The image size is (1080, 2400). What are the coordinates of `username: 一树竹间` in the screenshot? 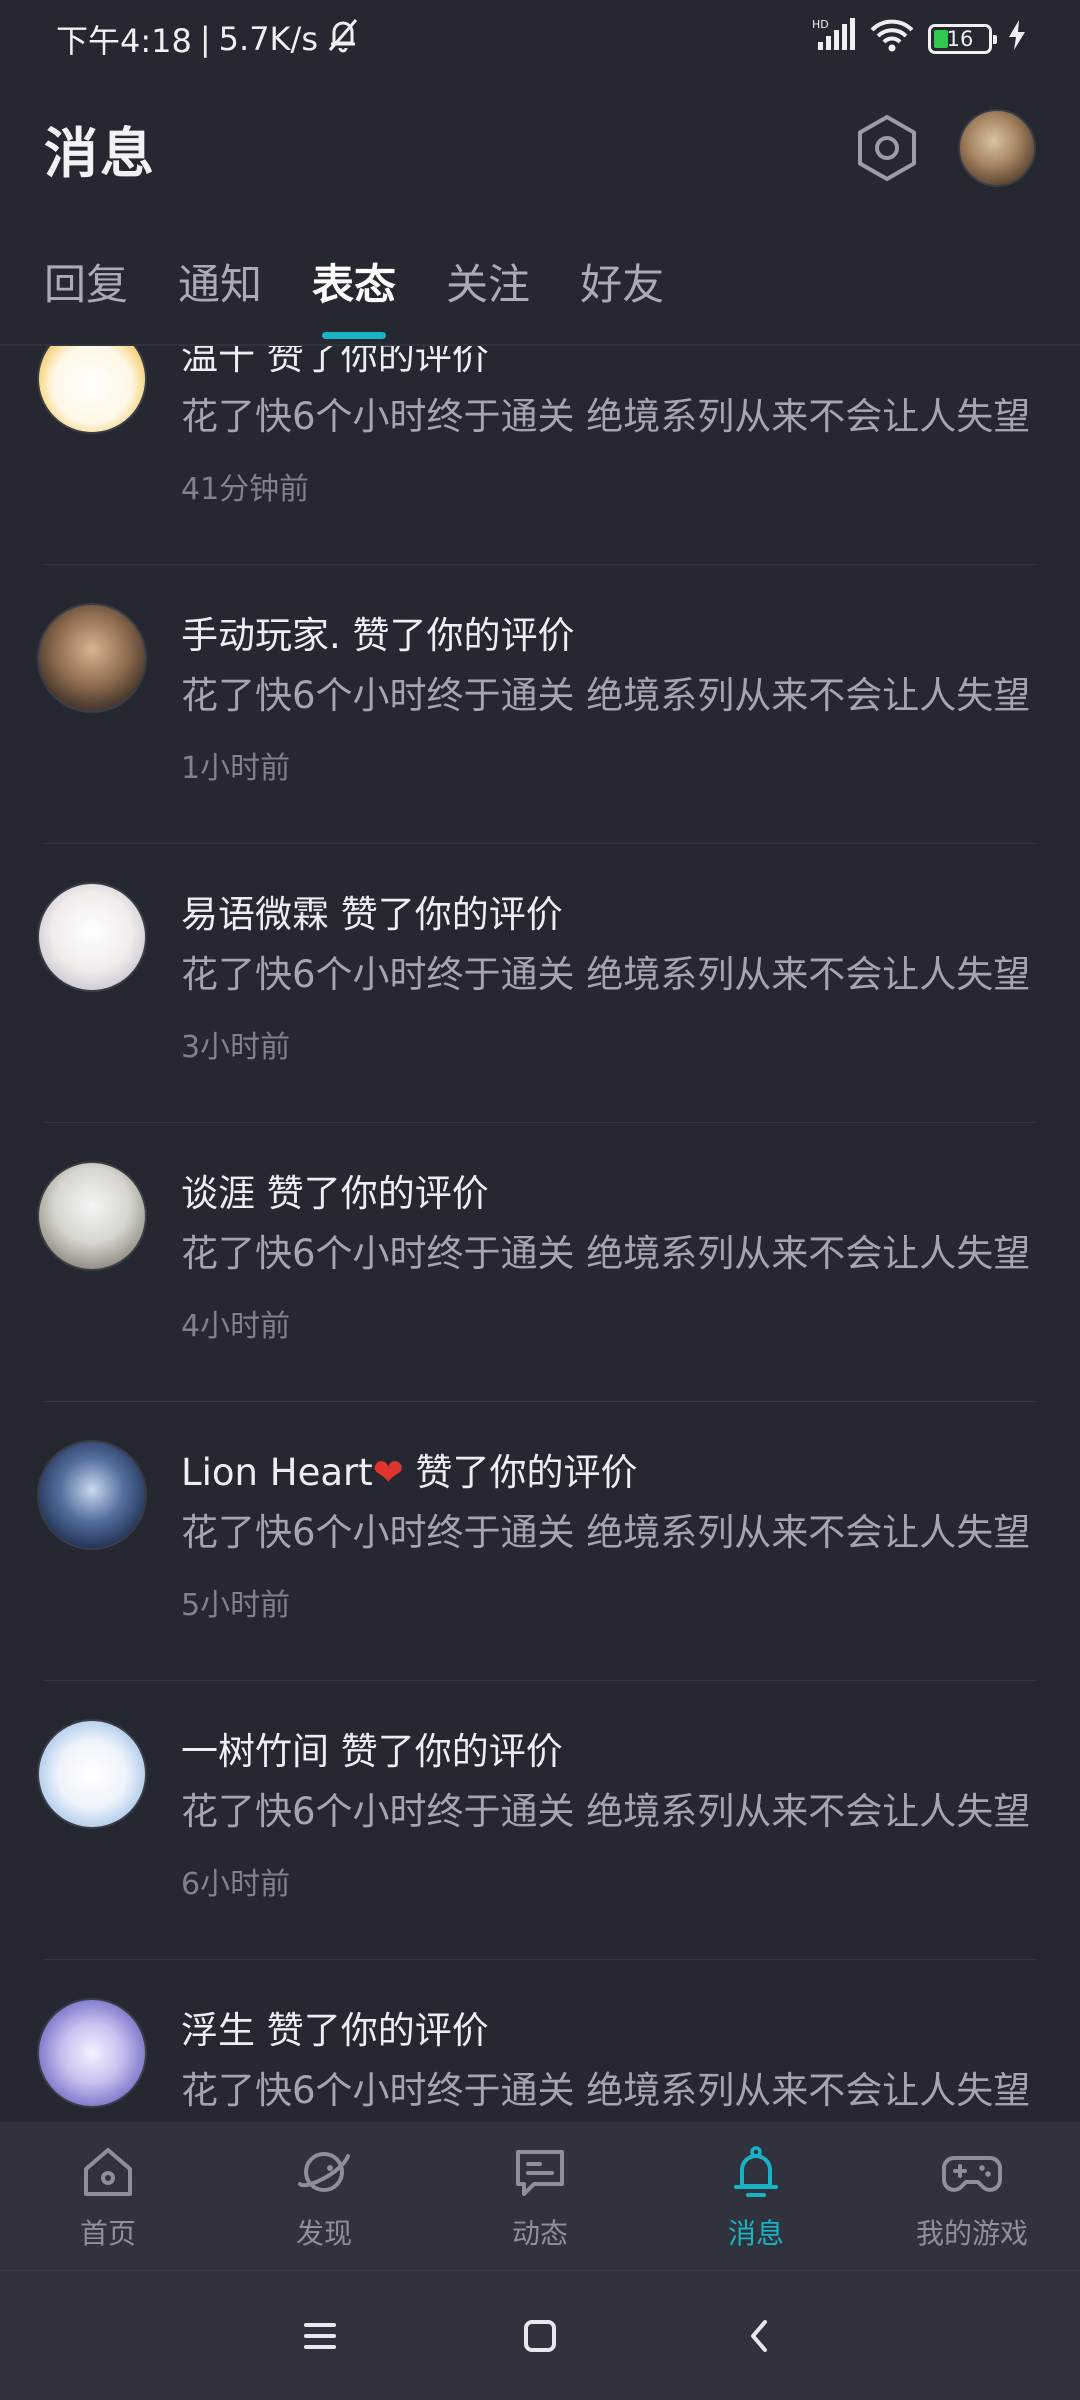 It's located at (255, 1751).